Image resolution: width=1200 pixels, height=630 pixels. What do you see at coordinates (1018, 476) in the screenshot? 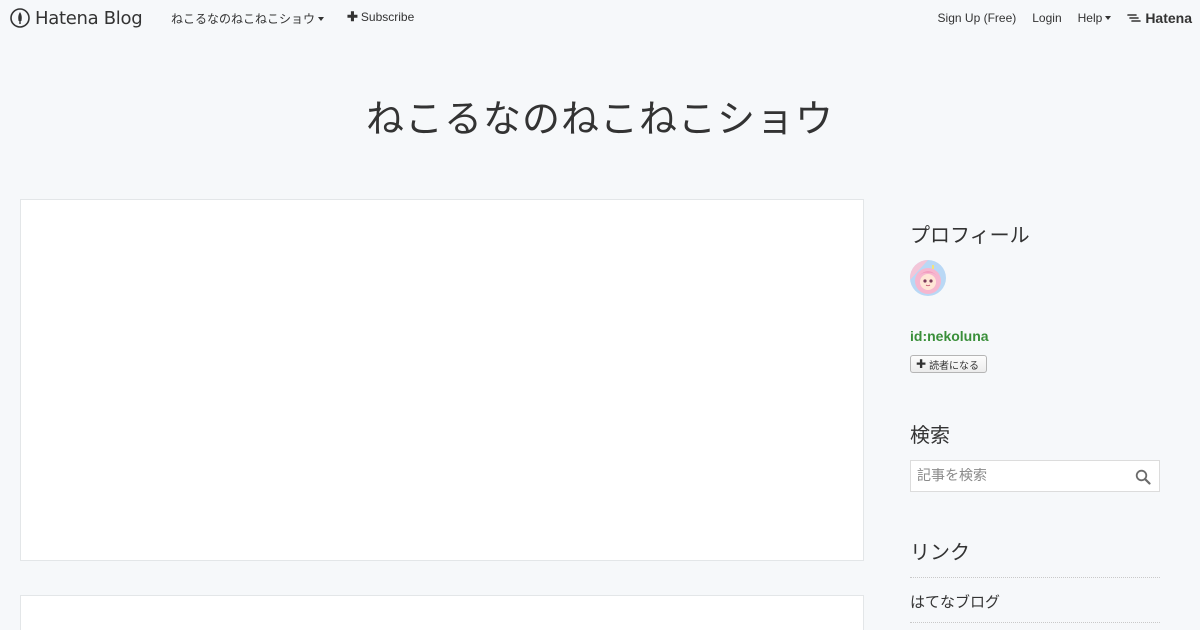
I see `search-input` at bounding box center [1018, 476].